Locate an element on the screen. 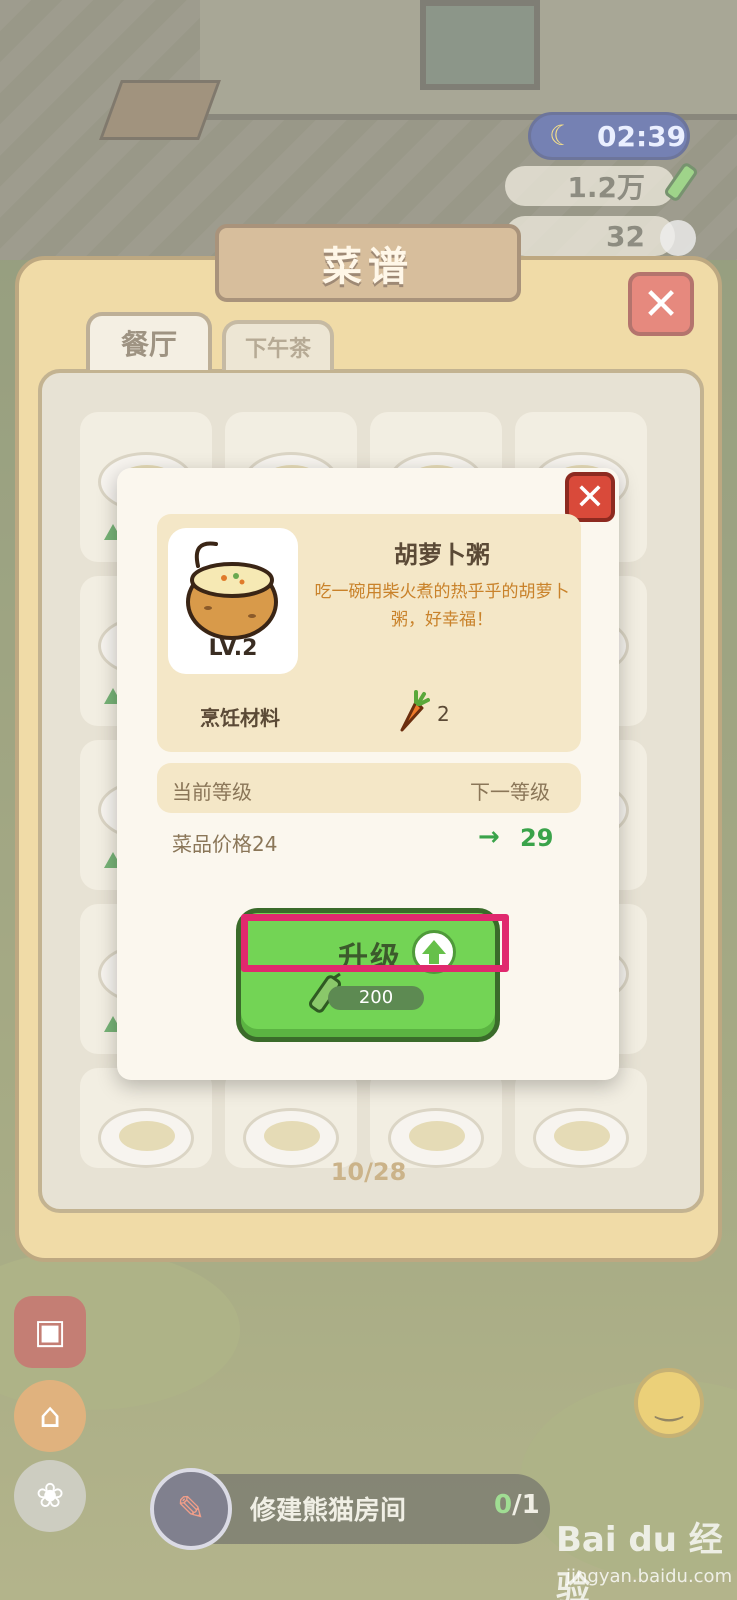 The width and height of the screenshot is (737, 1600). dish-description: 吃一碗用柴火煮的热乎乎的胡萝卜粥，好幸福！ is located at coordinates (442, 606).